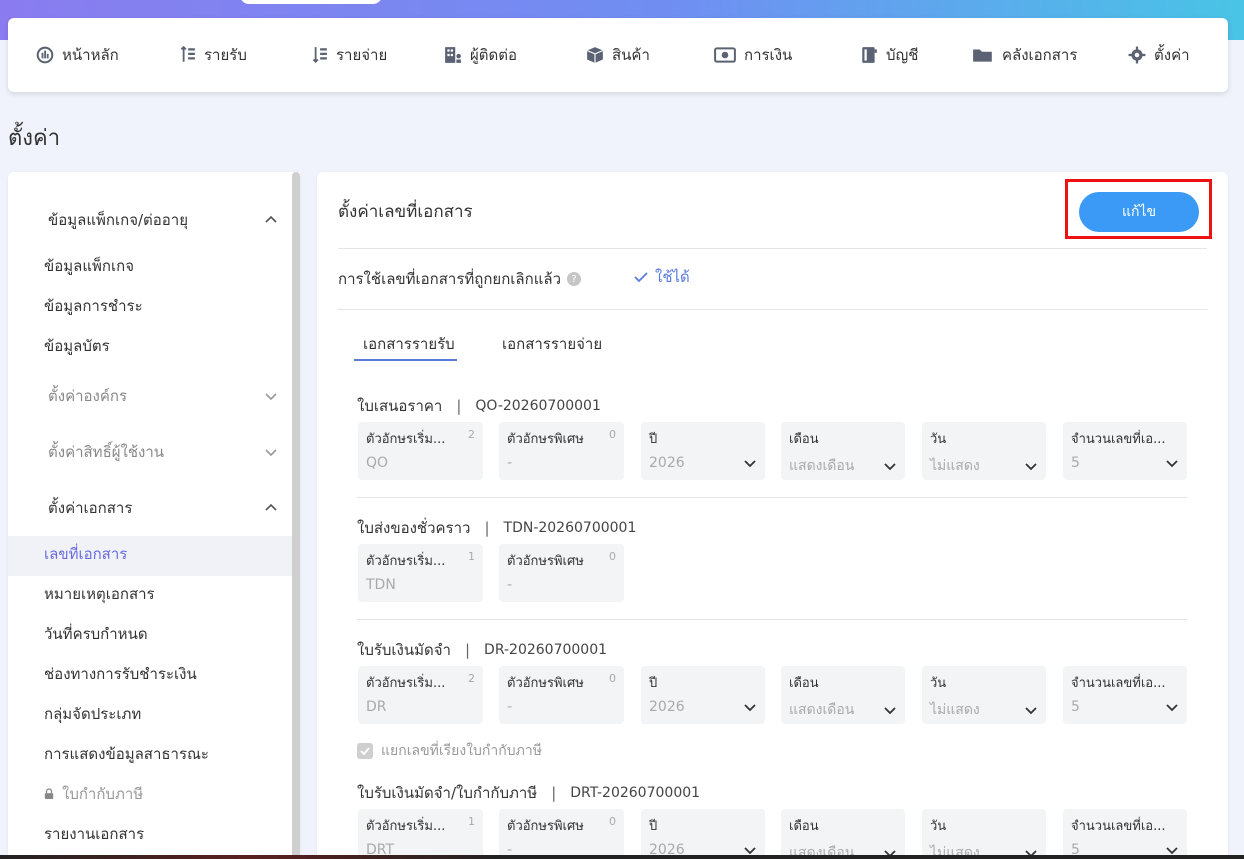  What do you see at coordinates (106, 452) in the screenshot?
I see `sidebar-group-label: ตั้งค่าสิทธิ์ผู้ใช้งาน` at bounding box center [106, 452].